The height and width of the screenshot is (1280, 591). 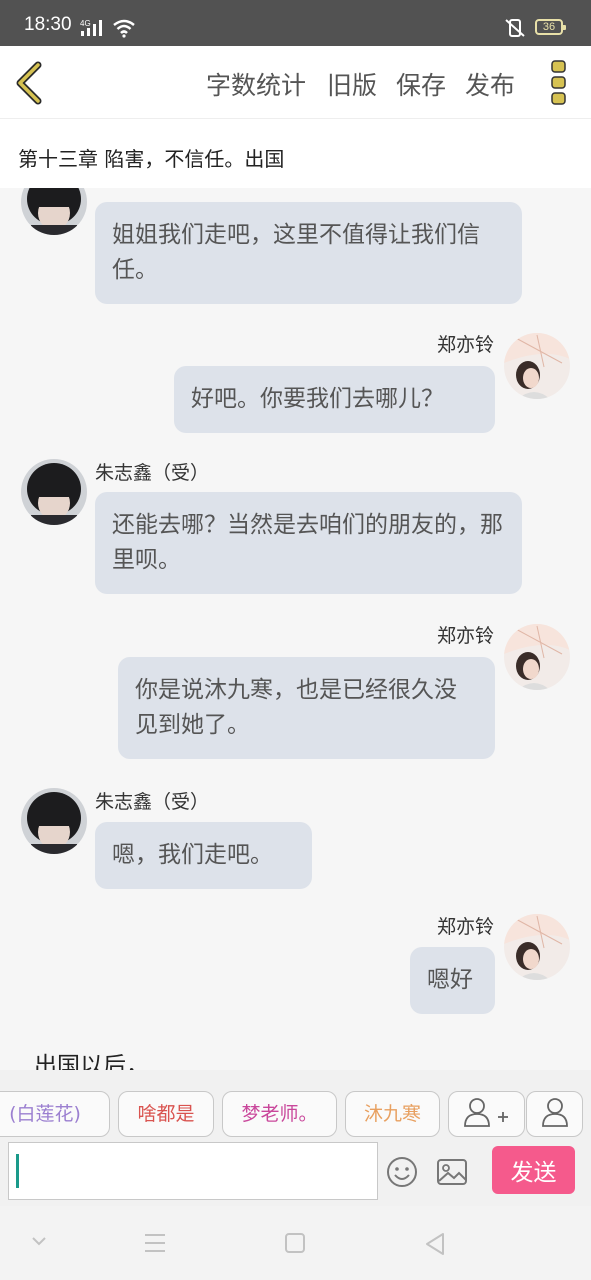 I want to click on role-chip: 沐九寒, so click(x=392, y=1114).